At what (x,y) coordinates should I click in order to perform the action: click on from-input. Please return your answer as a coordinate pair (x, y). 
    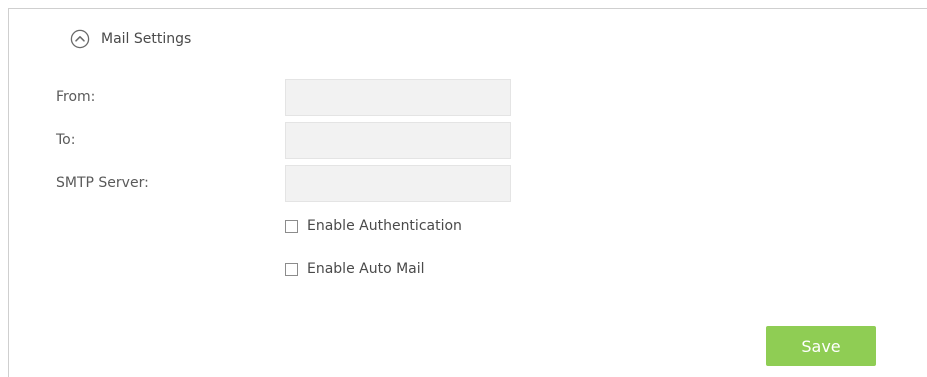
    Looking at the image, I should click on (398, 97).